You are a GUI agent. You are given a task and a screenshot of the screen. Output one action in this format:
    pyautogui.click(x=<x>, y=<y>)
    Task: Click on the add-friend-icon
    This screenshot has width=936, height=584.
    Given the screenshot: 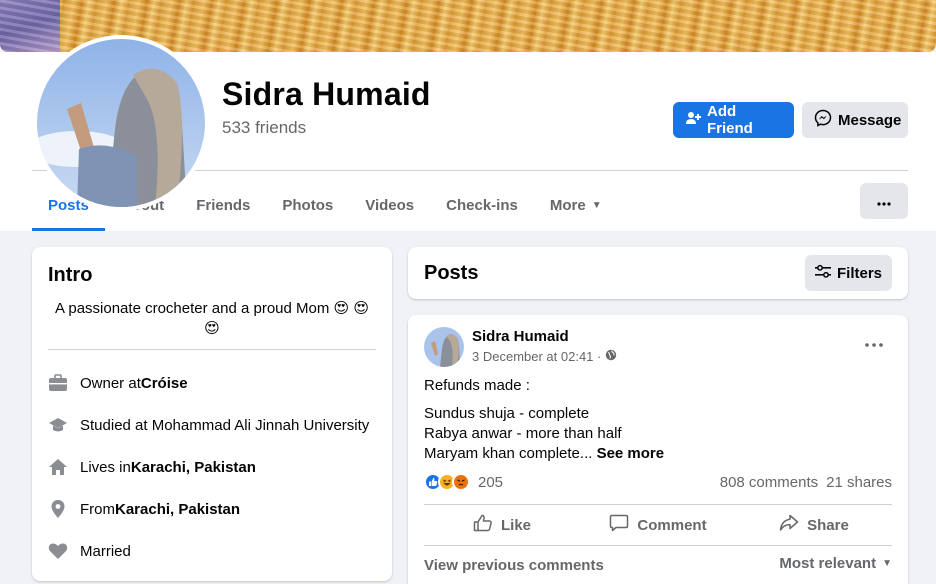 What is the action you would take?
    pyautogui.click(x=693, y=120)
    